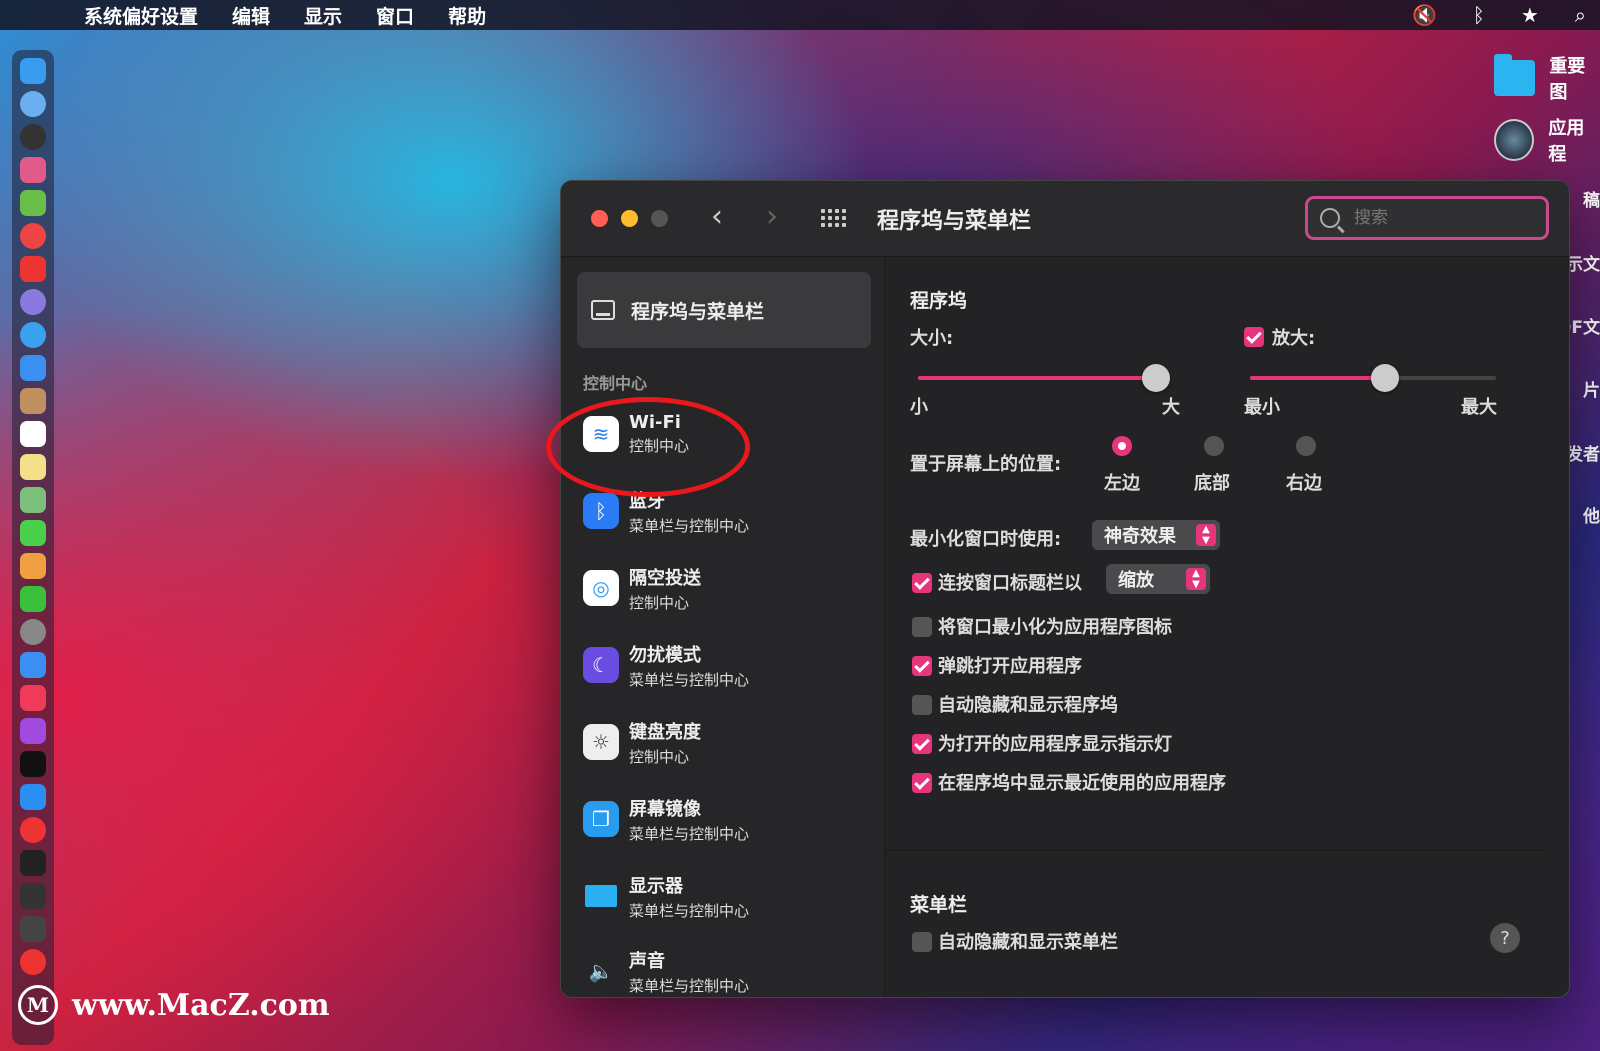 This screenshot has height=1051, width=1600. Describe the element at coordinates (1156, 378) in the screenshot. I see `size-slider-knob` at that location.